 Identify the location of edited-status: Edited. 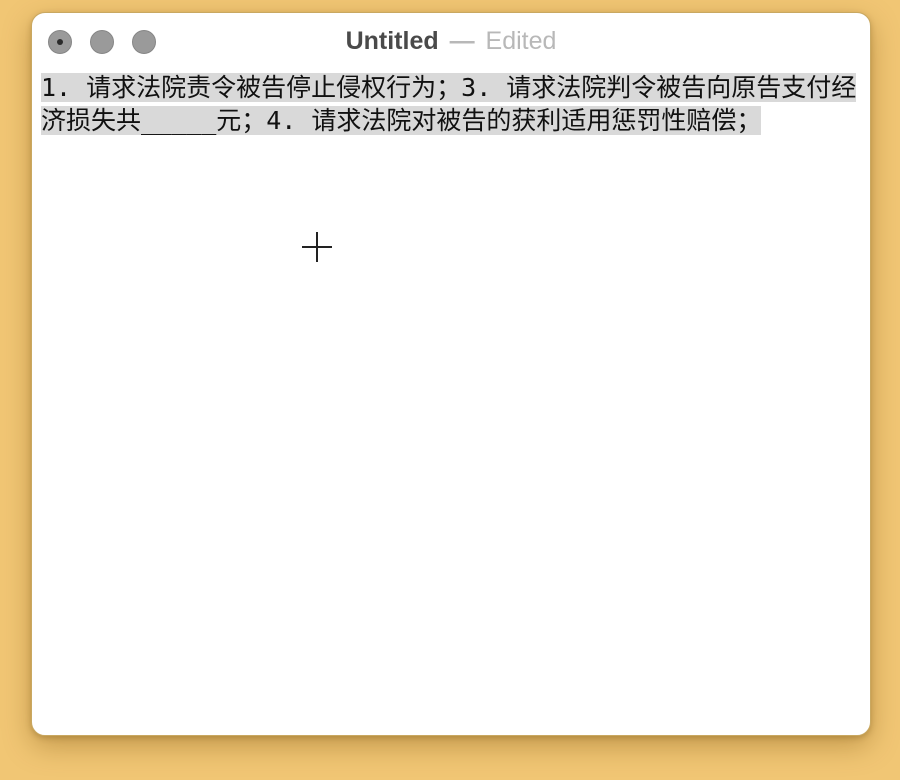
(521, 41).